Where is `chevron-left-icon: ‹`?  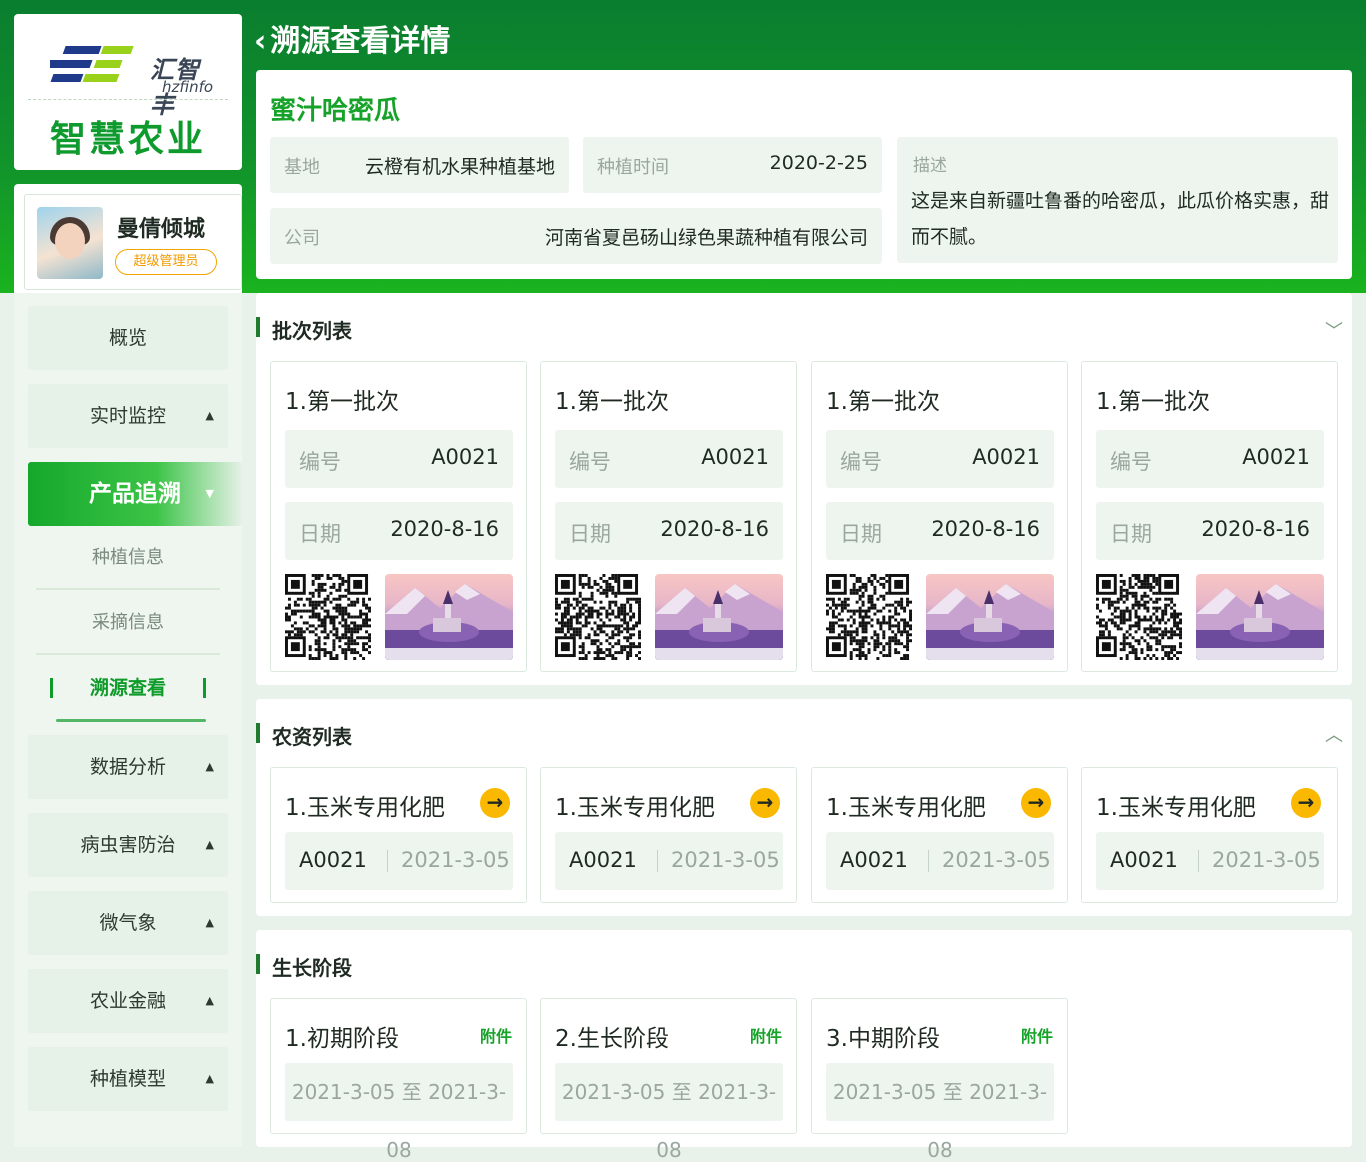 chevron-left-icon: ‹ is located at coordinates (260, 41).